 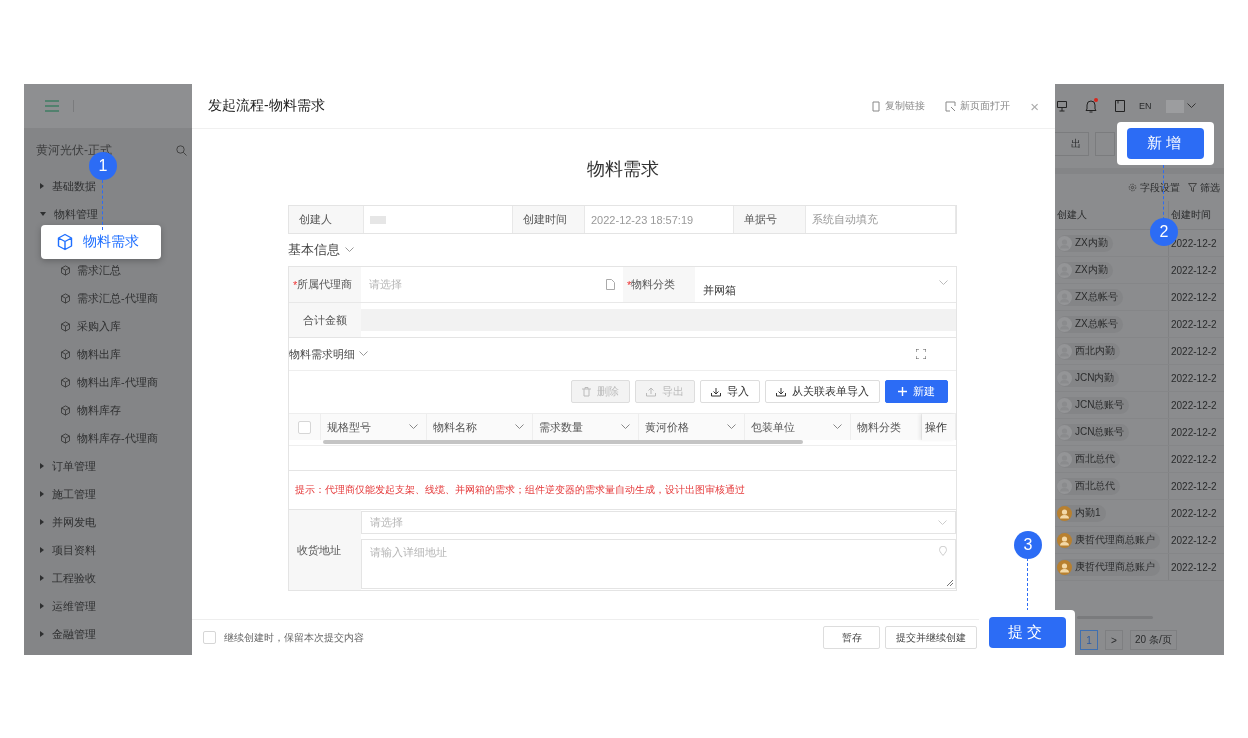 What do you see at coordinates (108, 438) in the screenshot?
I see `sidebar-item: 物料库存-代理商` at bounding box center [108, 438].